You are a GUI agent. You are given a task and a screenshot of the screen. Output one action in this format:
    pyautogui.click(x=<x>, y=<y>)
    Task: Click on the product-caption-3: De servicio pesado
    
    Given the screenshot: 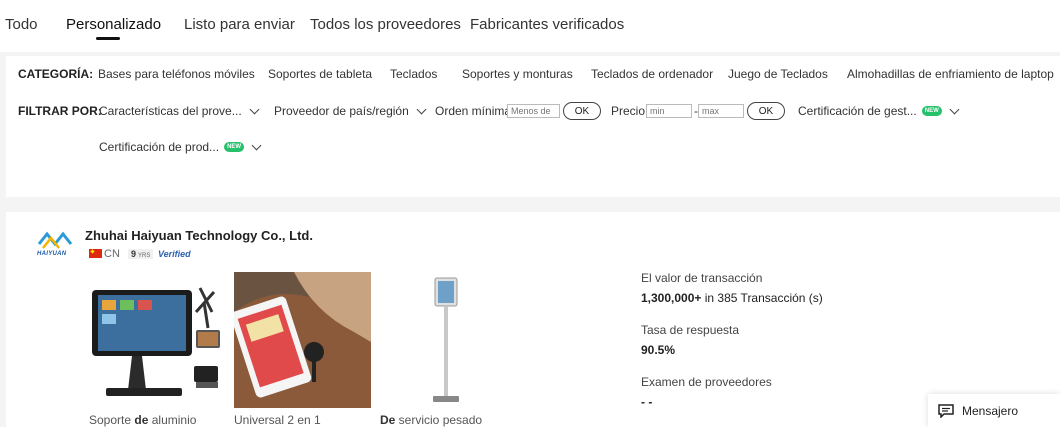 What is the action you would take?
    pyautogui.click(x=431, y=420)
    